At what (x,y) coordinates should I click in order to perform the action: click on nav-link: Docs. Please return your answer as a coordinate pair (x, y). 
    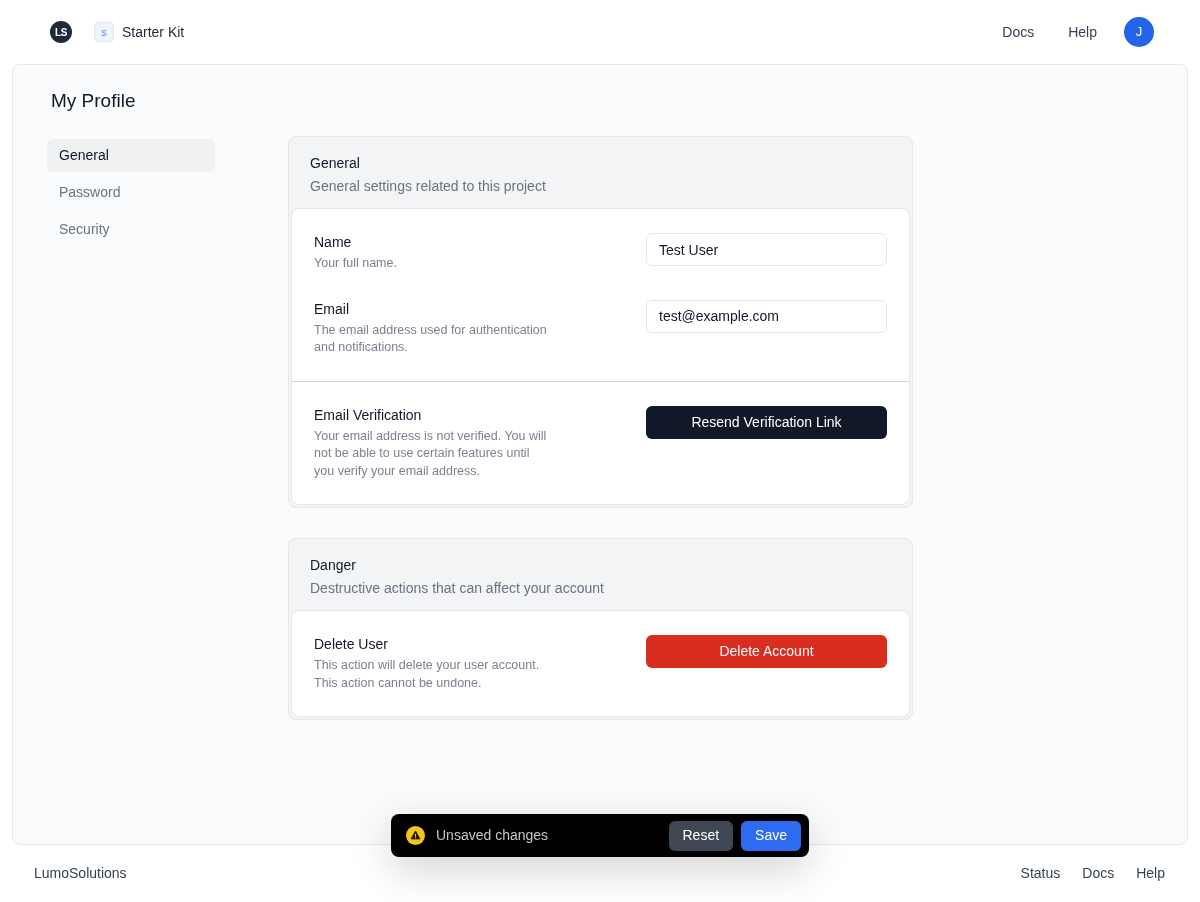
    Looking at the image, I should click on (1018, 32).